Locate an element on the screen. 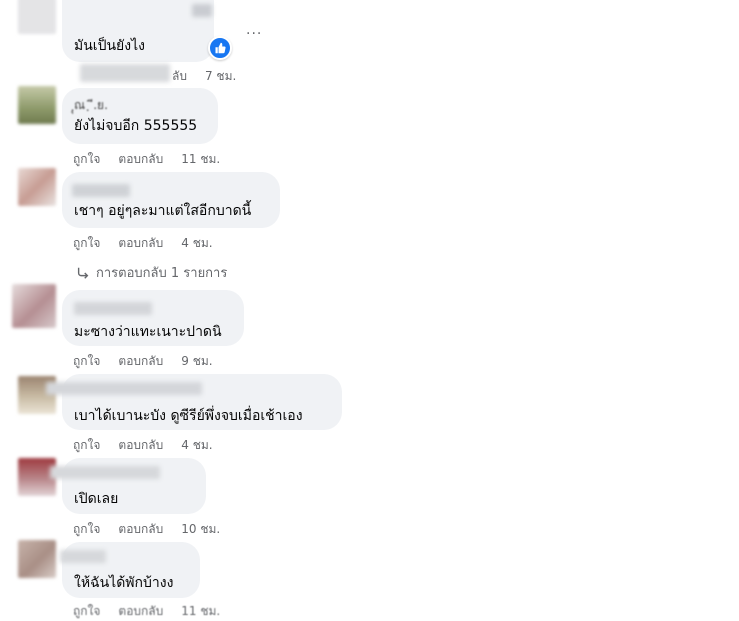 This screenshot has width=739, height=621. reply-tail: ลับ is located at coordinates (179, 76).